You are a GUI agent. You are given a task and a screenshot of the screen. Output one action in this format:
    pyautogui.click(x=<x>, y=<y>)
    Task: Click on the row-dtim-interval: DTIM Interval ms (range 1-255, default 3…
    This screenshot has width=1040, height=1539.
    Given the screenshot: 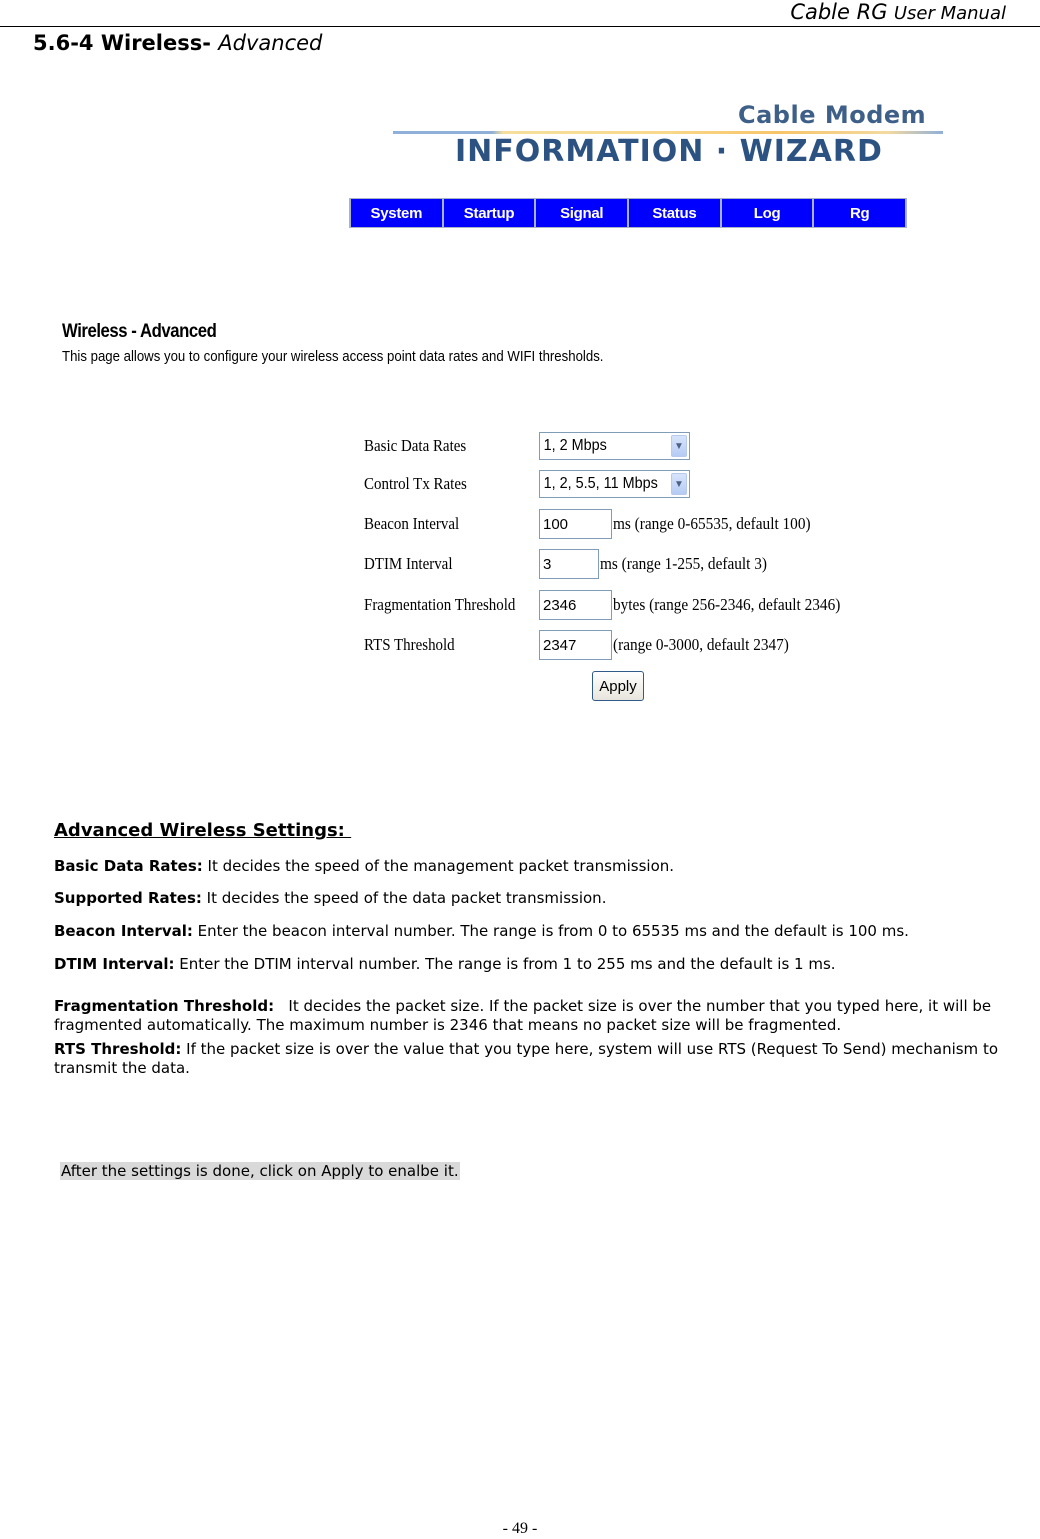 What is the action you would take?
    pyautogui.click(x=575, y=564)
    